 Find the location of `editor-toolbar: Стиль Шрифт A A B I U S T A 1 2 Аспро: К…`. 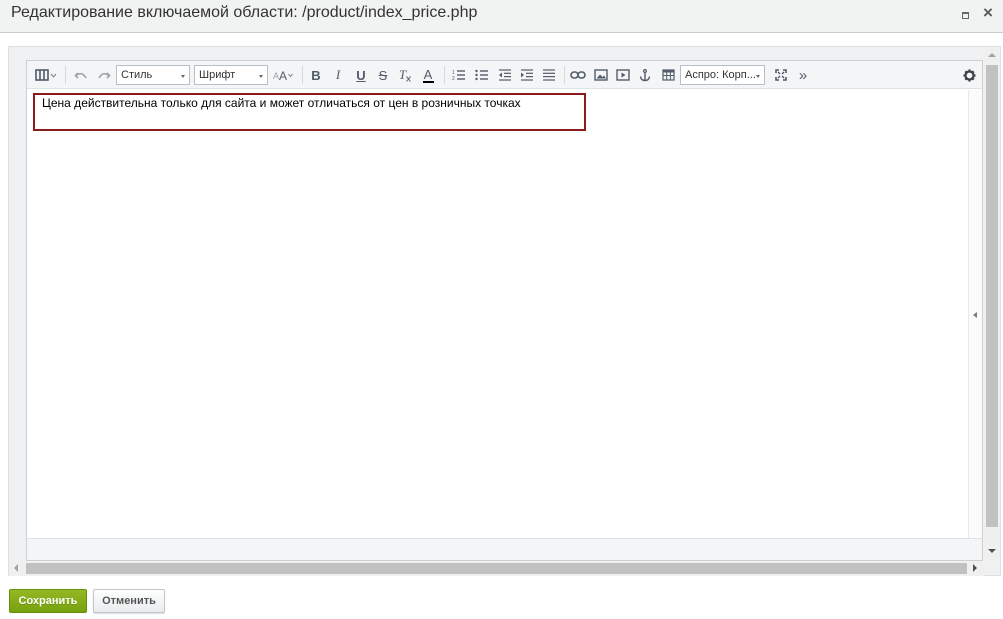

editor-toolbar: Стиль Шрифт A A B I U S T A 1 2 Аспро: К… is located at coordinates (504, 75).